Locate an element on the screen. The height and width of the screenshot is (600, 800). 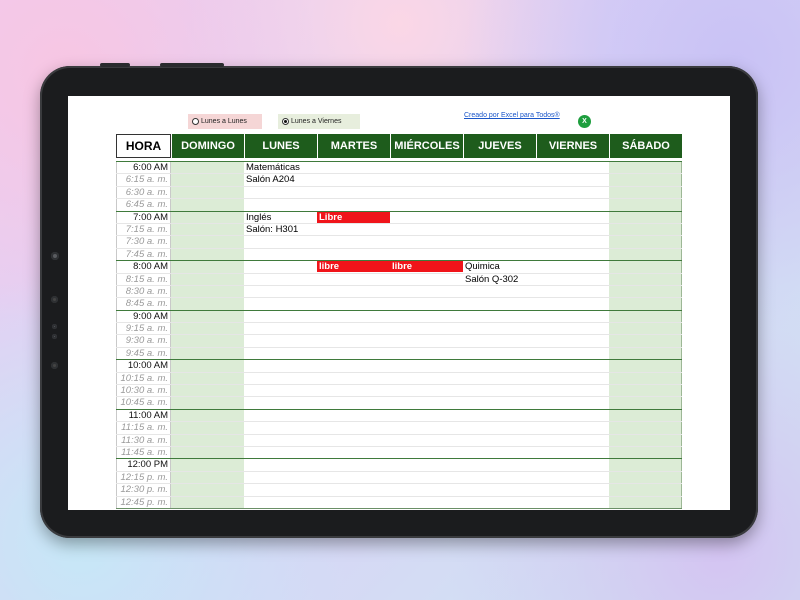
option-lunes-a-viernes: Lunes a Viernes is located at coordinates (319, 121).